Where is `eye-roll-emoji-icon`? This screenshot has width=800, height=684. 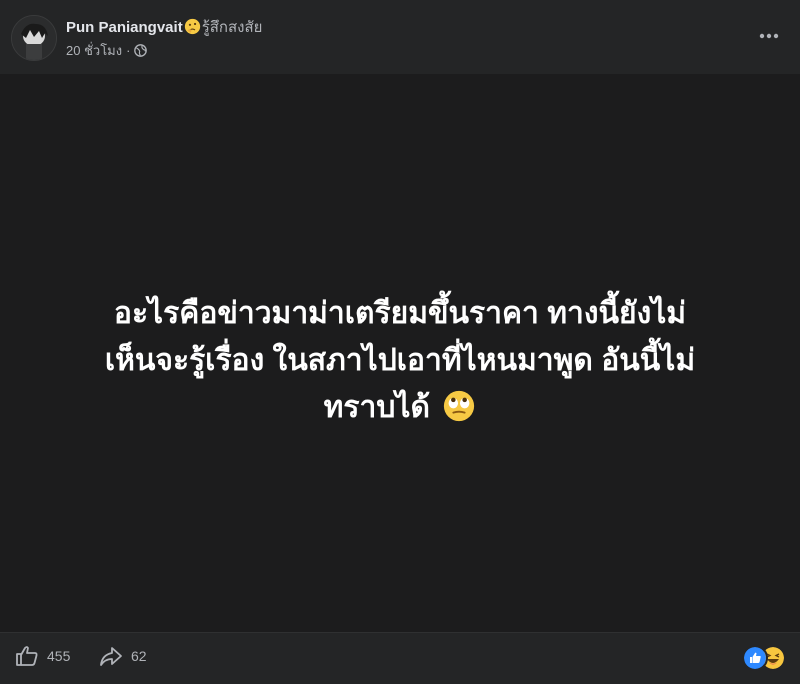
eye-roll-emoji-icon is located at coordinates (459, 406).